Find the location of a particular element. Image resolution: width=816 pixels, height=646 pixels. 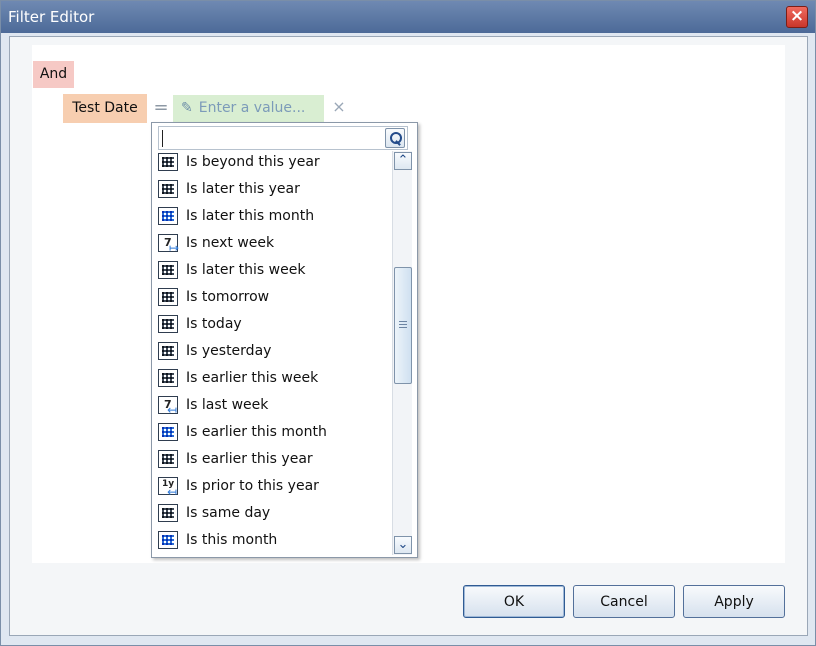

scroll-up-icon: ⌃ is located at coordinates (403, 161).